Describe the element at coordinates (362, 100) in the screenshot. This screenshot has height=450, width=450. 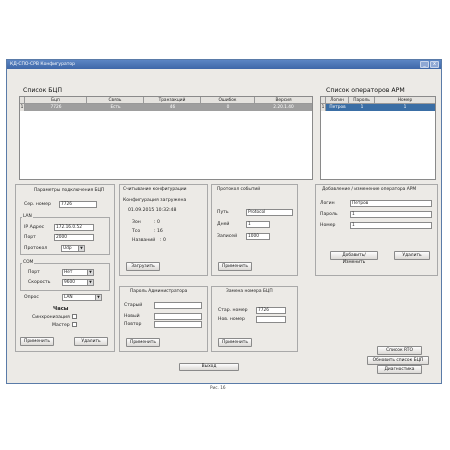
I see `op-col-password: Пароль` at that location.